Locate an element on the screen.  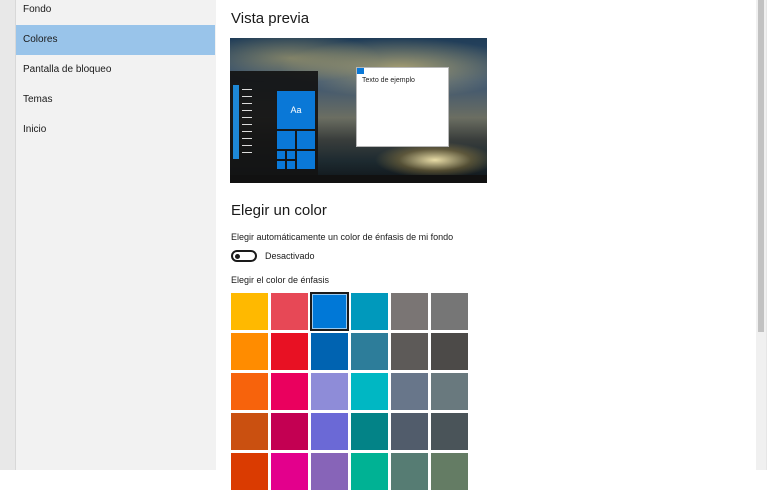
accent-color-label: Elegir el color de énfasis is located at coordinates (280, 280).